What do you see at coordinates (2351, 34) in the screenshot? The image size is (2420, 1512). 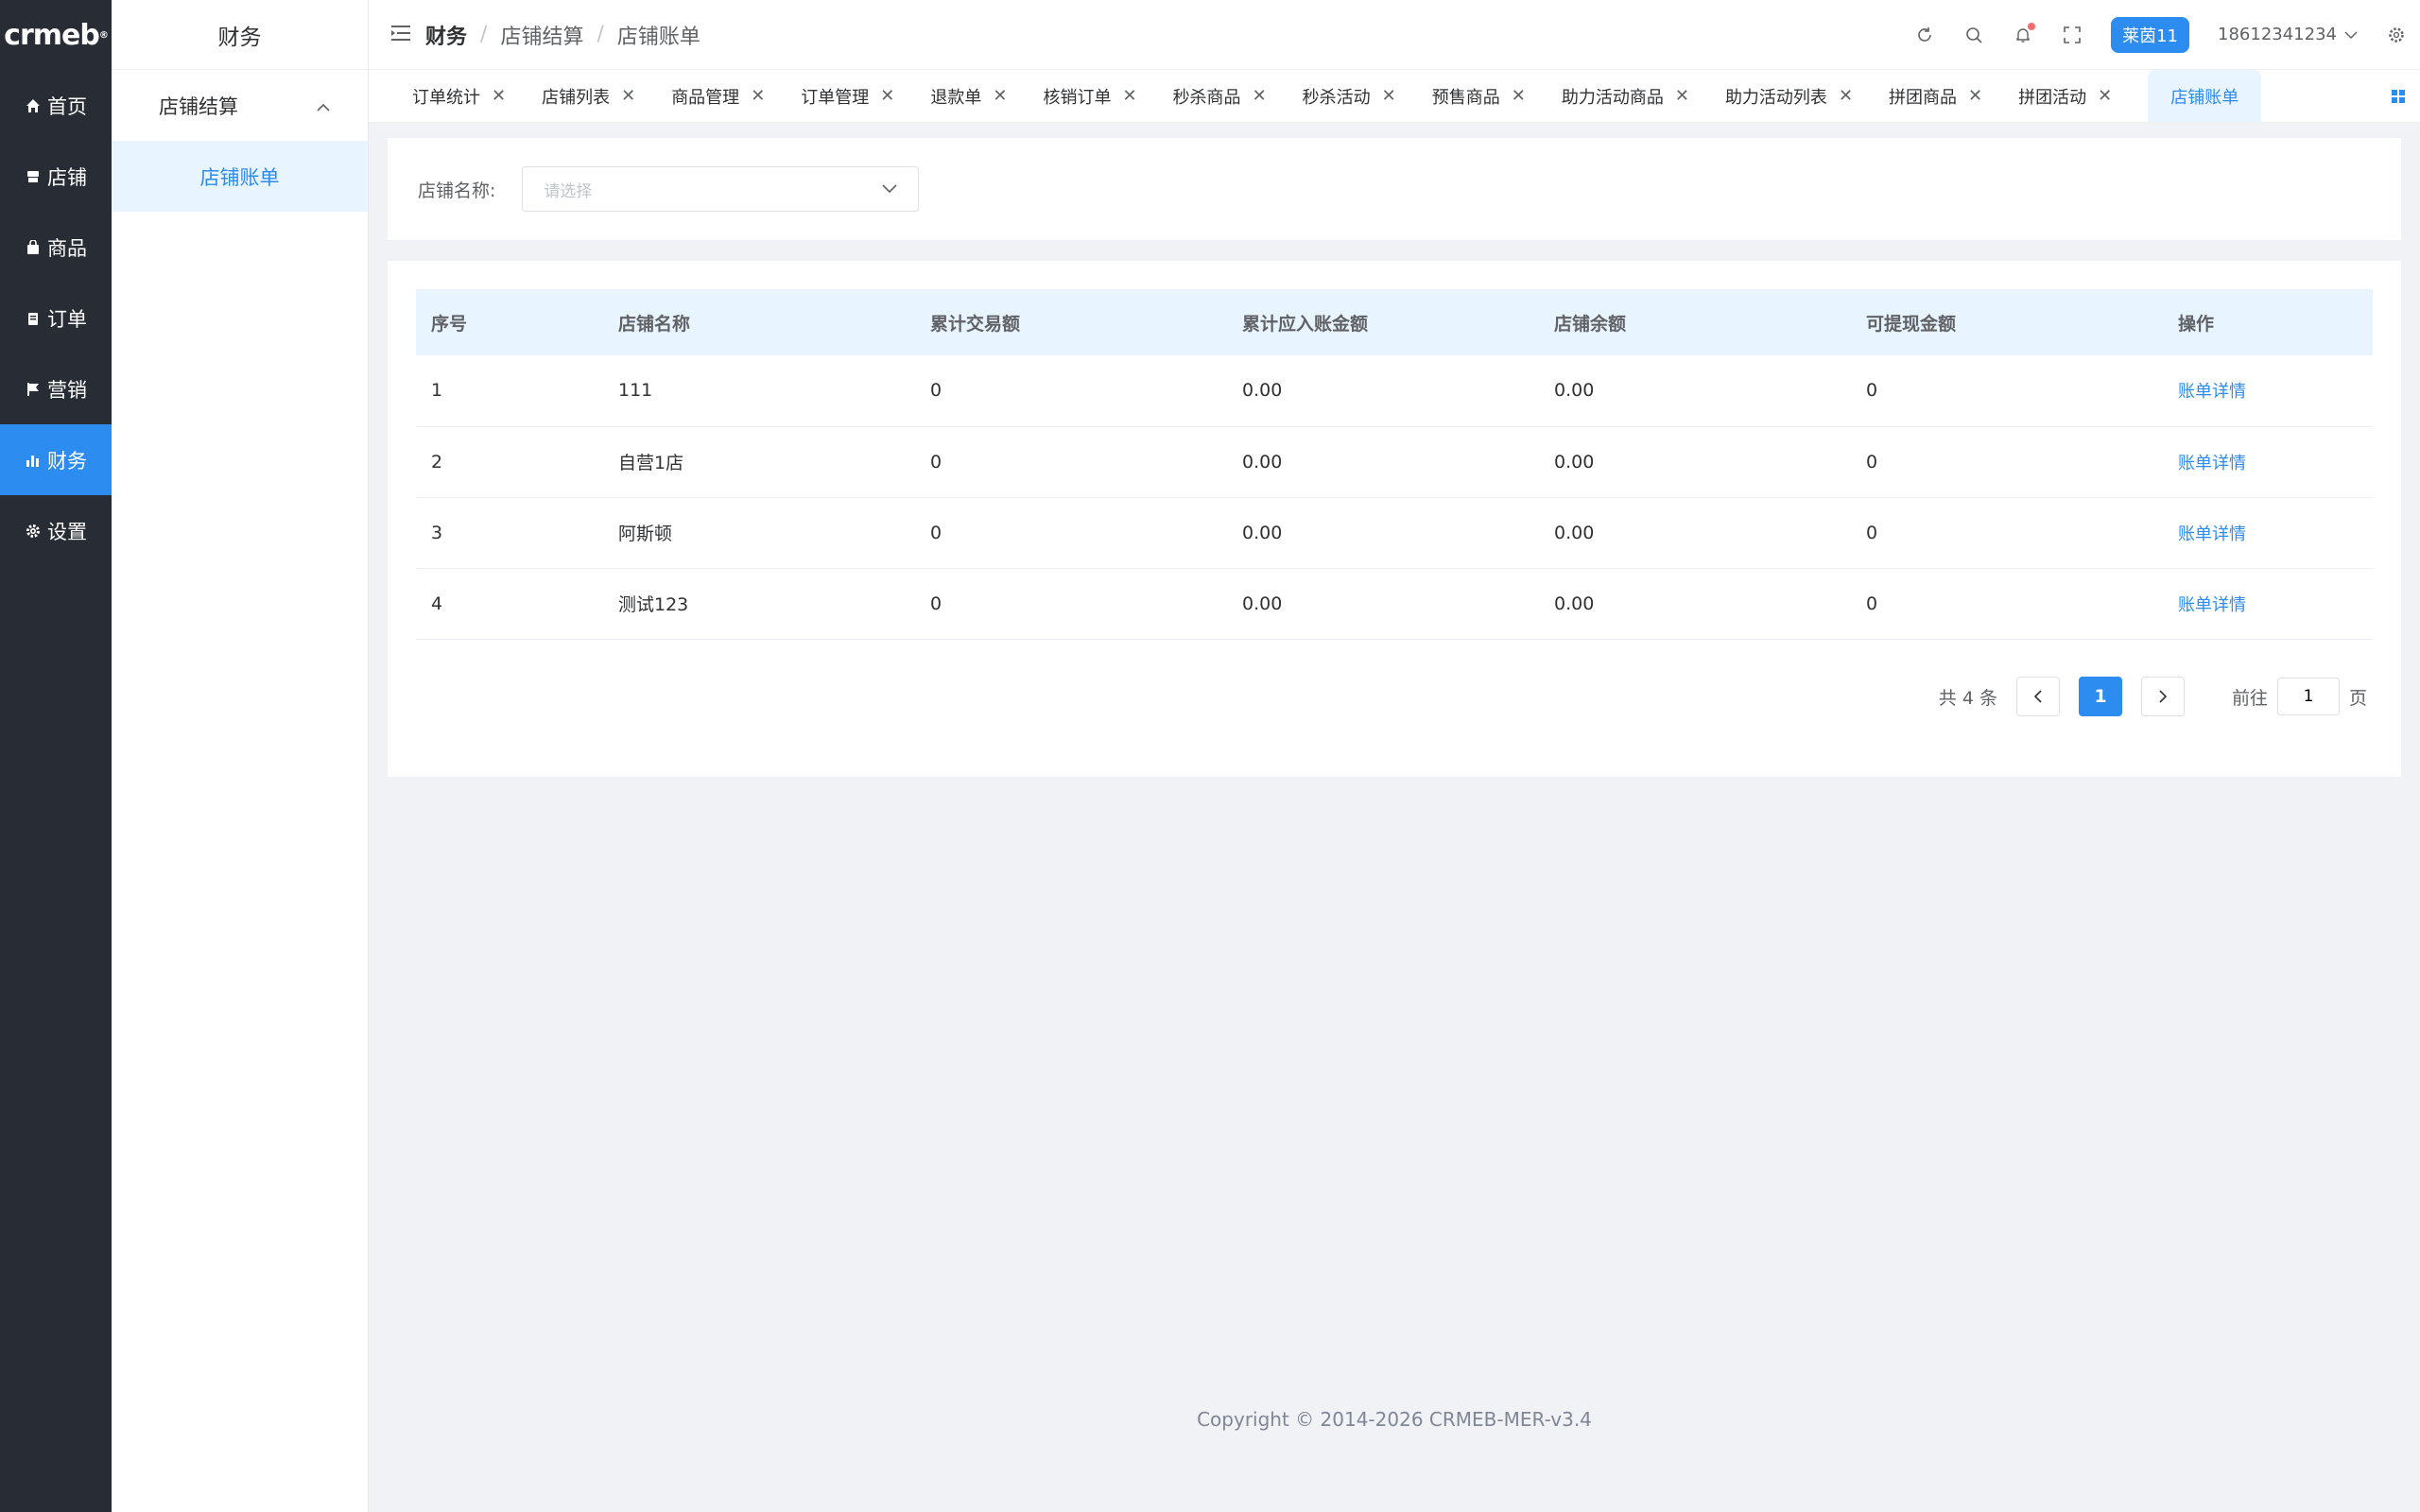 I see `chevron-down-icon` at bounding box center [2351, 34].